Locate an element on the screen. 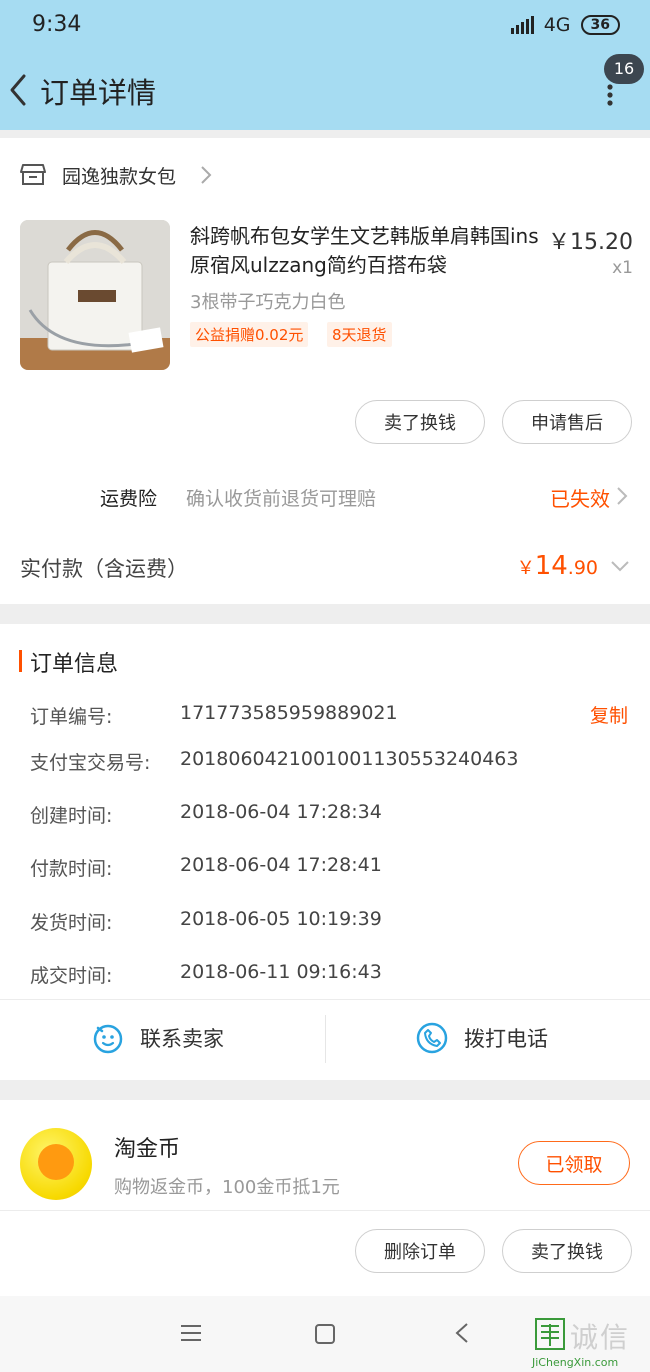 Image resolution: width=650 pixels, height=1372 pixels. product-sku: 3根带子巧克力白色 is located at coordinates (268, 302).